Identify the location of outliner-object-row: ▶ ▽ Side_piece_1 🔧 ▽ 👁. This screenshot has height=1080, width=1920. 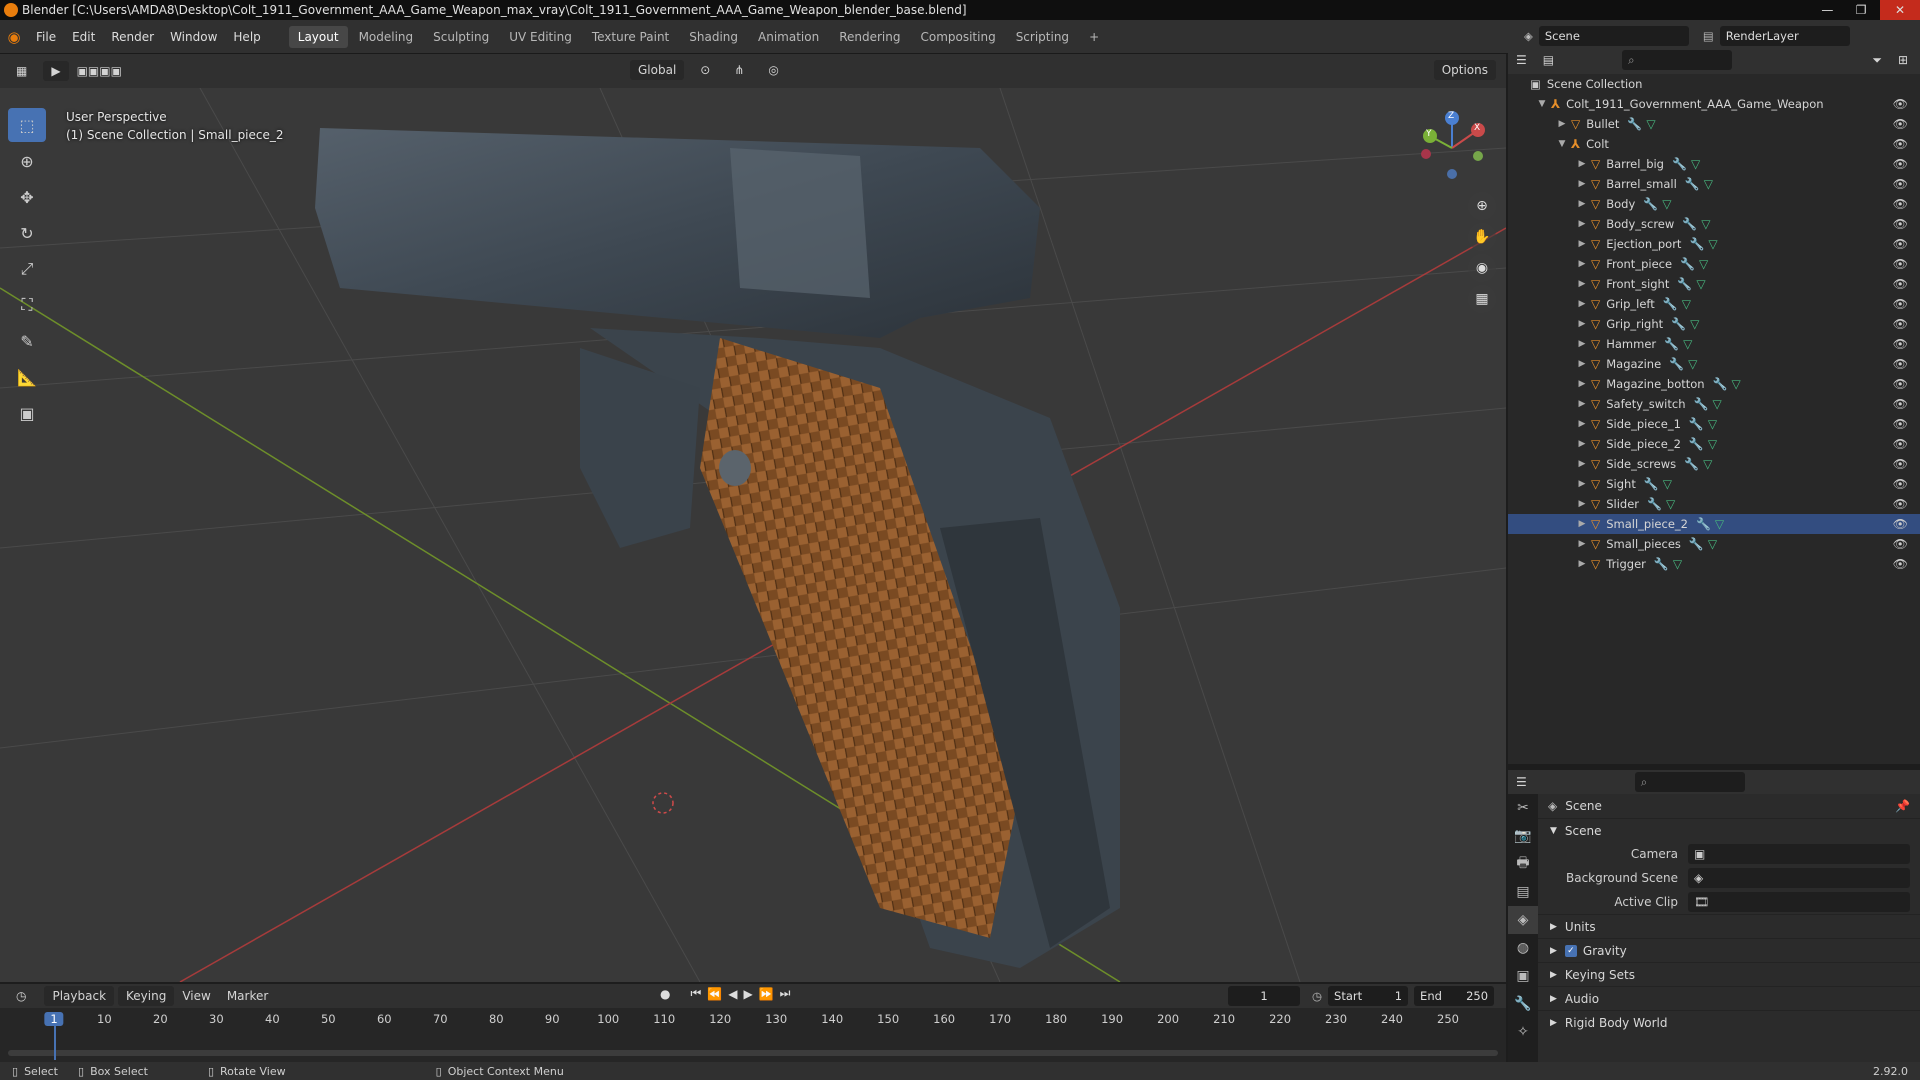
(1714, 424).